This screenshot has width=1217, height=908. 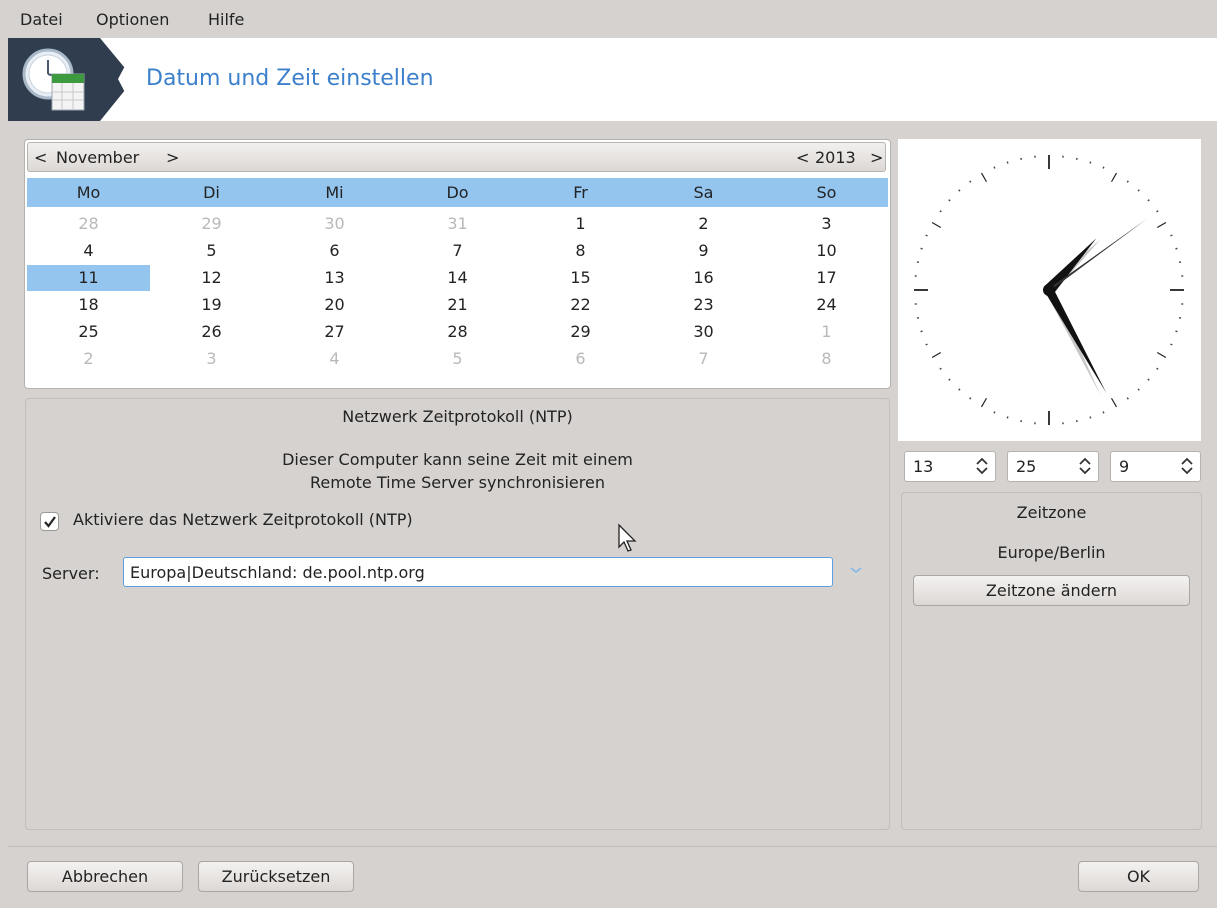 I want to click on weekday-label: Mi, so click(x=334, y=192).